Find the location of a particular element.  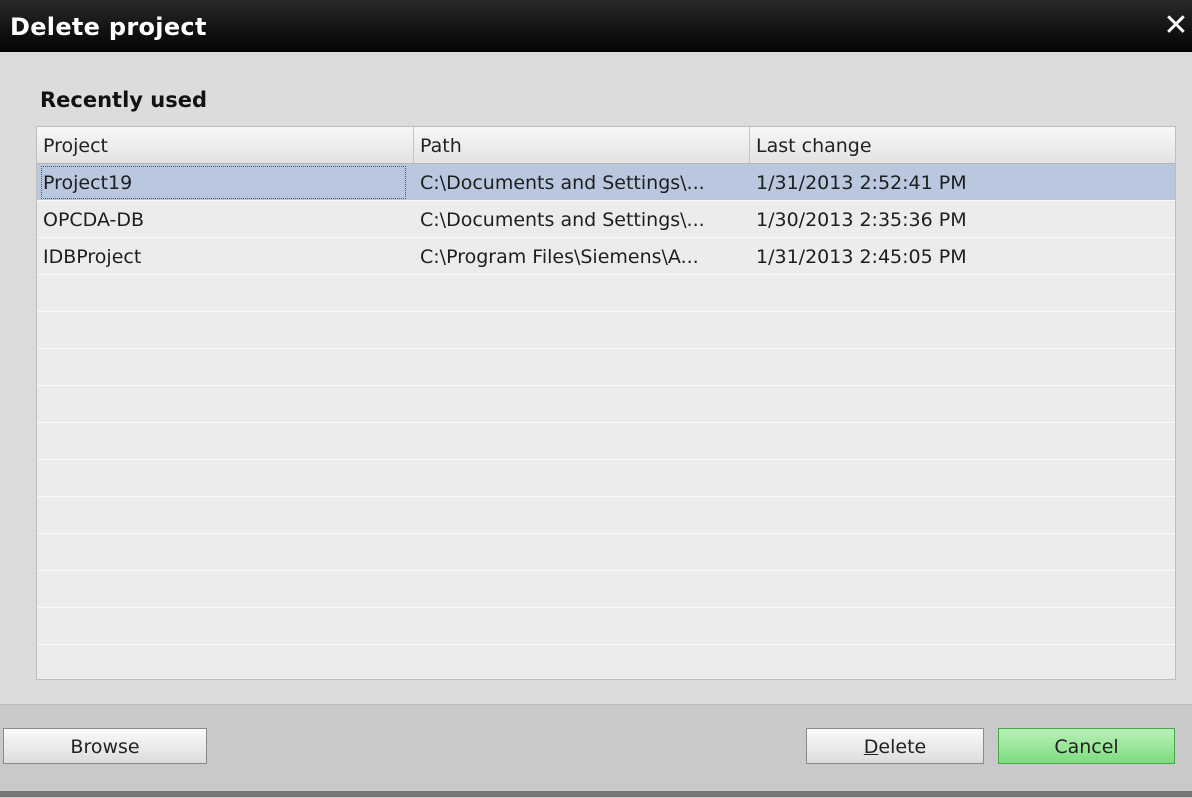

close-icon: ✕ is located at coordinates (1176, 26).